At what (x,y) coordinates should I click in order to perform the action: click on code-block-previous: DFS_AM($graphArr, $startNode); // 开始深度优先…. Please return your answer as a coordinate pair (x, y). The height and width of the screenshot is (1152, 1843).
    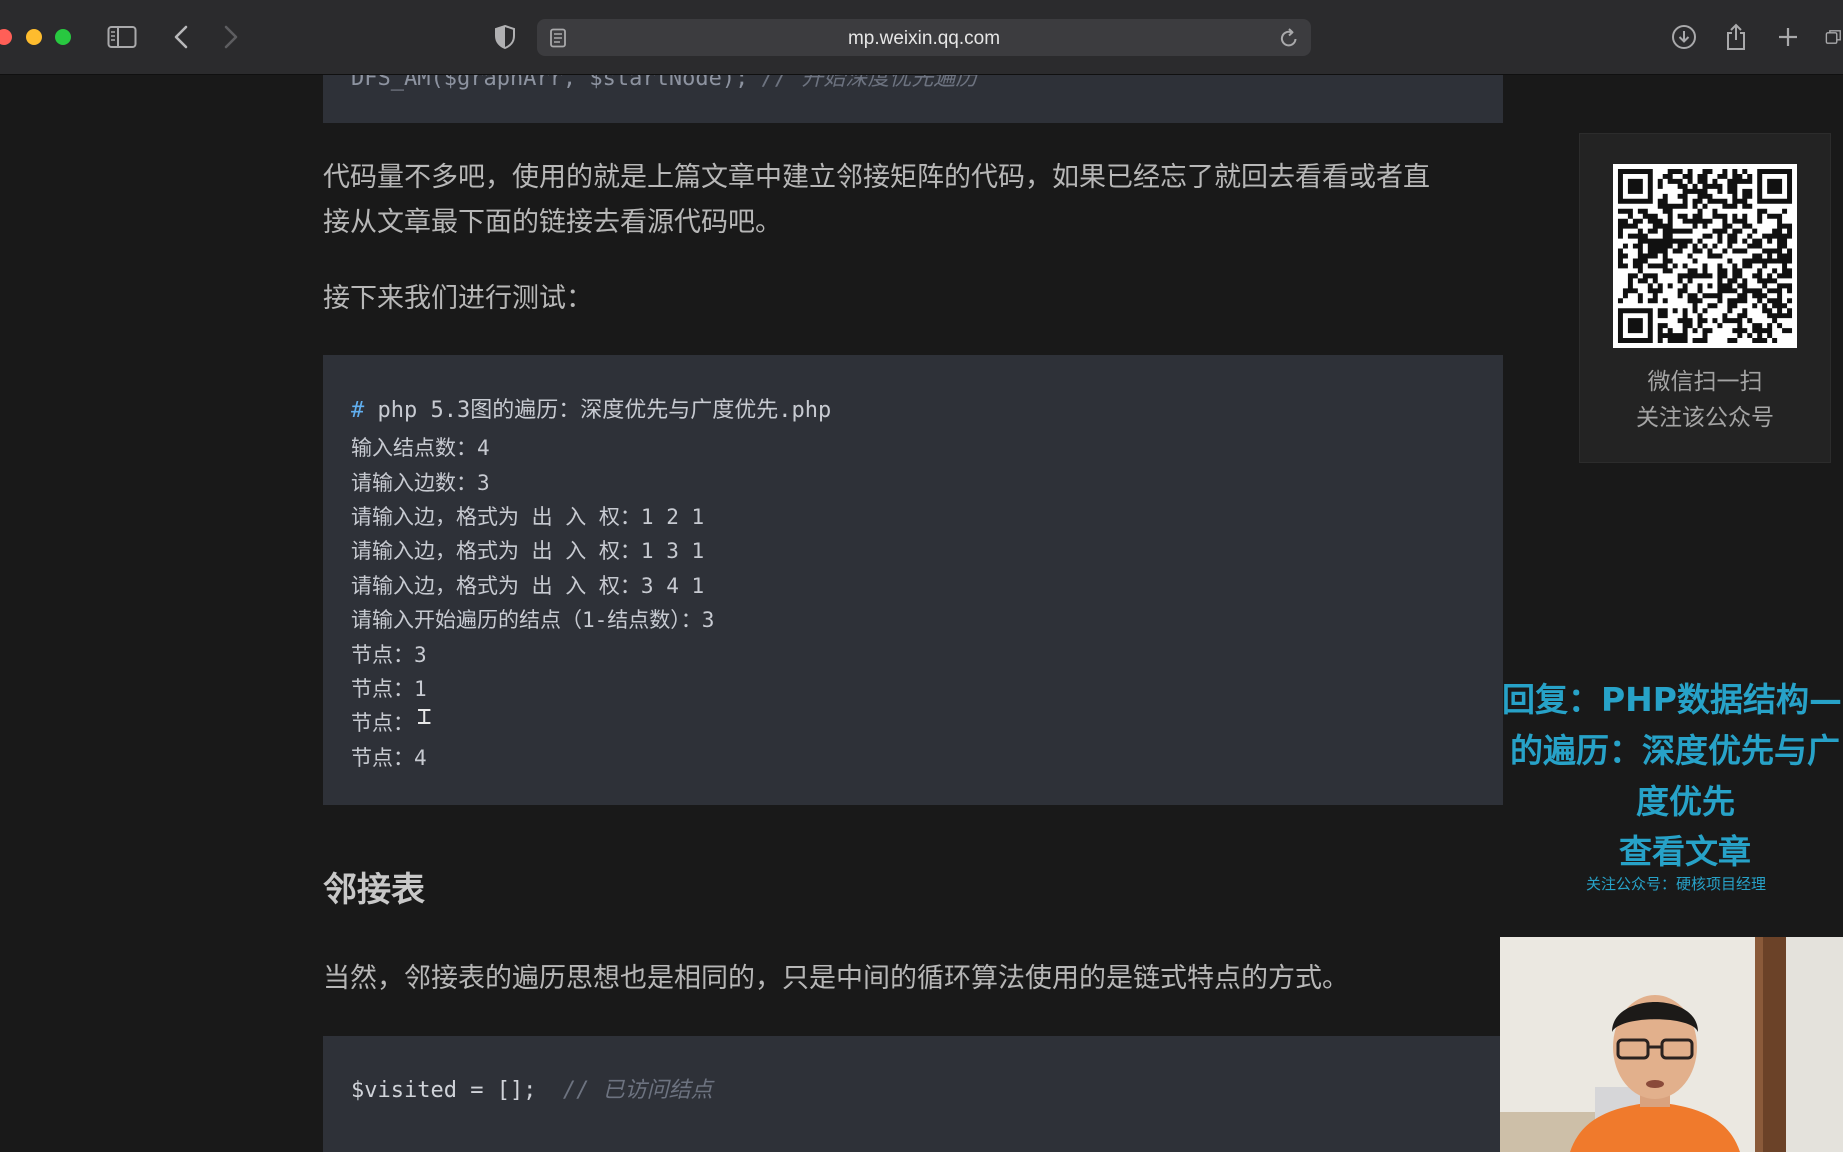
    Looking at the image, I should click on (913, 98).